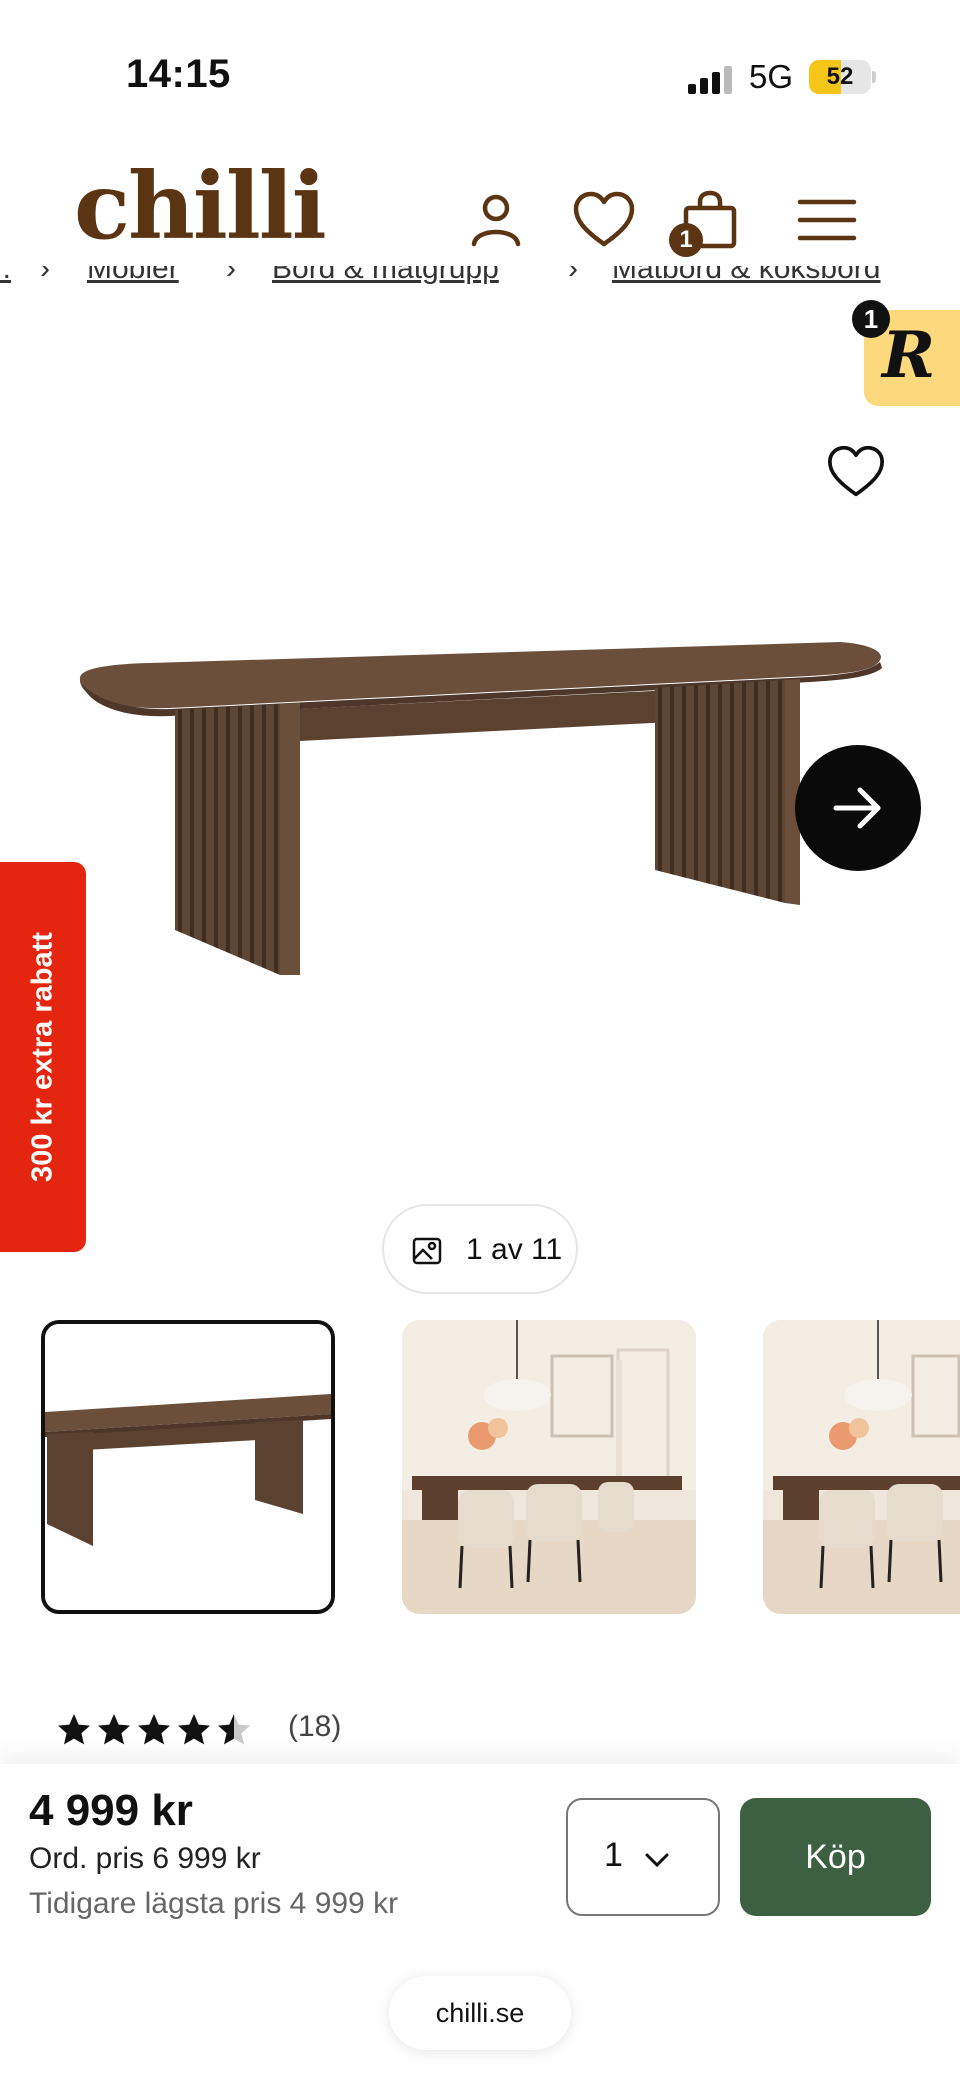 This screenshot has width=960, height=2087. I want to click on product-image, so click(480, 810).